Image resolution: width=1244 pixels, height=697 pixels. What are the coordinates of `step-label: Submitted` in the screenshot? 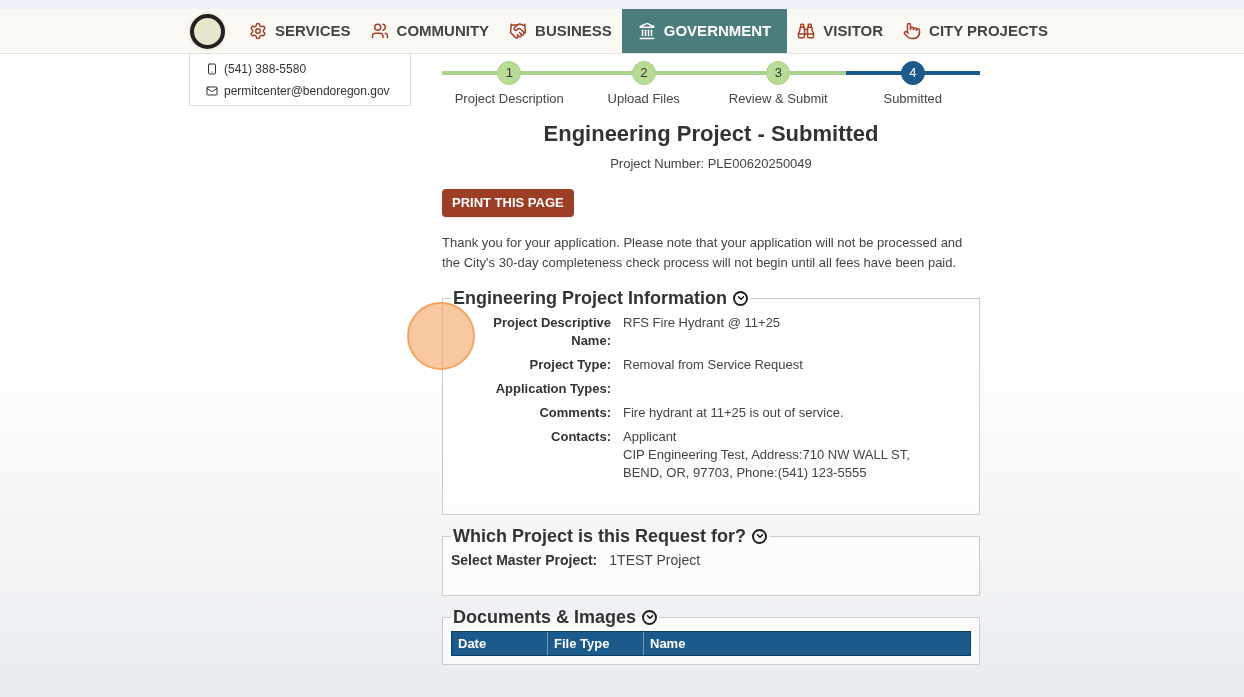 It's located at (912, 99).